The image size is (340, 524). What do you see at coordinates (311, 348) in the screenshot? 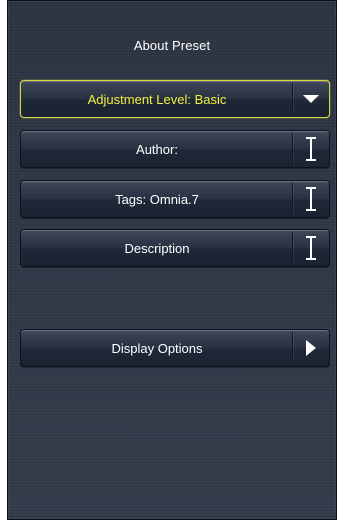
I see `chevron-right-icon` at bounding box center [311, 348].